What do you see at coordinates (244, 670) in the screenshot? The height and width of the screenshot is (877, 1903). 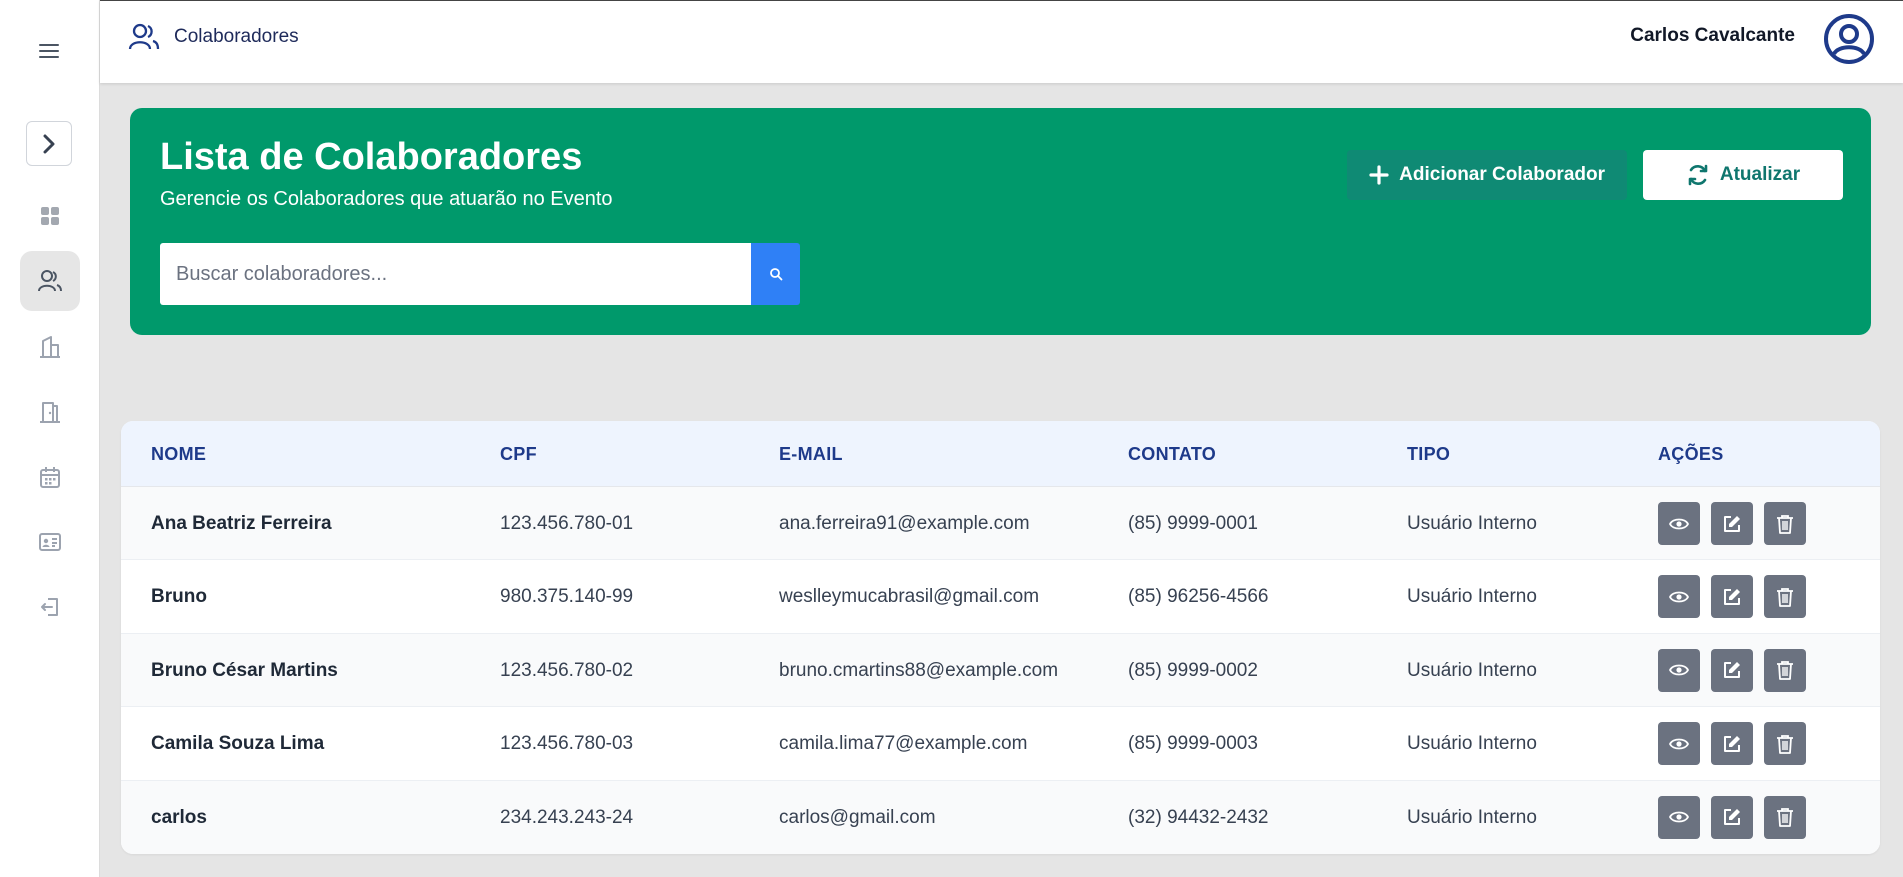 I see `cell-nome: Bruno César Martins` at bounding box center [244, 670].